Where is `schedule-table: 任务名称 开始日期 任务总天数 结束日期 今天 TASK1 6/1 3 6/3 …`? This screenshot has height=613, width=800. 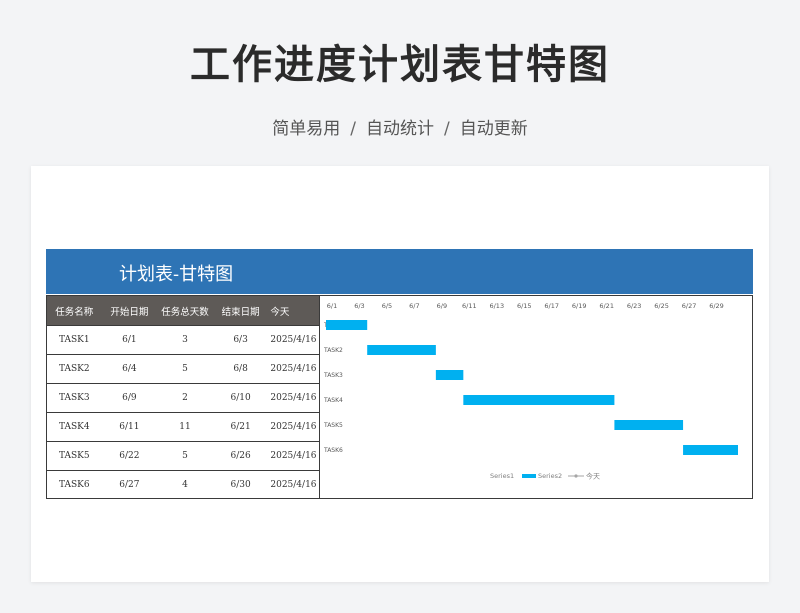 schedule-table: 任务名称 开始日期 任务总天数 结束日期 今天 TASK1 6/1 3 6/3 … is located at coordinates (183, 397).